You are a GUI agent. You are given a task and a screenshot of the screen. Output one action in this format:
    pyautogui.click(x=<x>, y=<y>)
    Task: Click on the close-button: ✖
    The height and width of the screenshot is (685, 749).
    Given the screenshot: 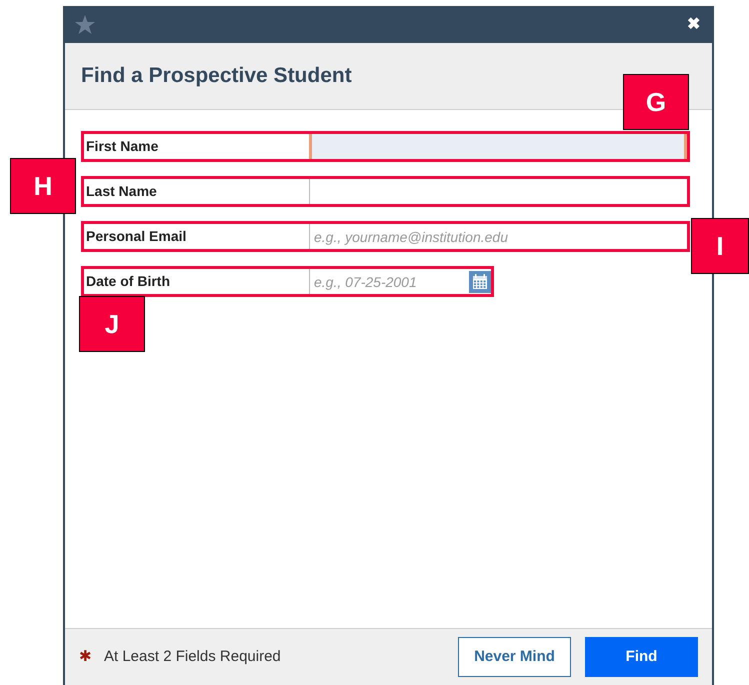 What is the action you would take?
    pyautogui.click(x=693, y=24)
    